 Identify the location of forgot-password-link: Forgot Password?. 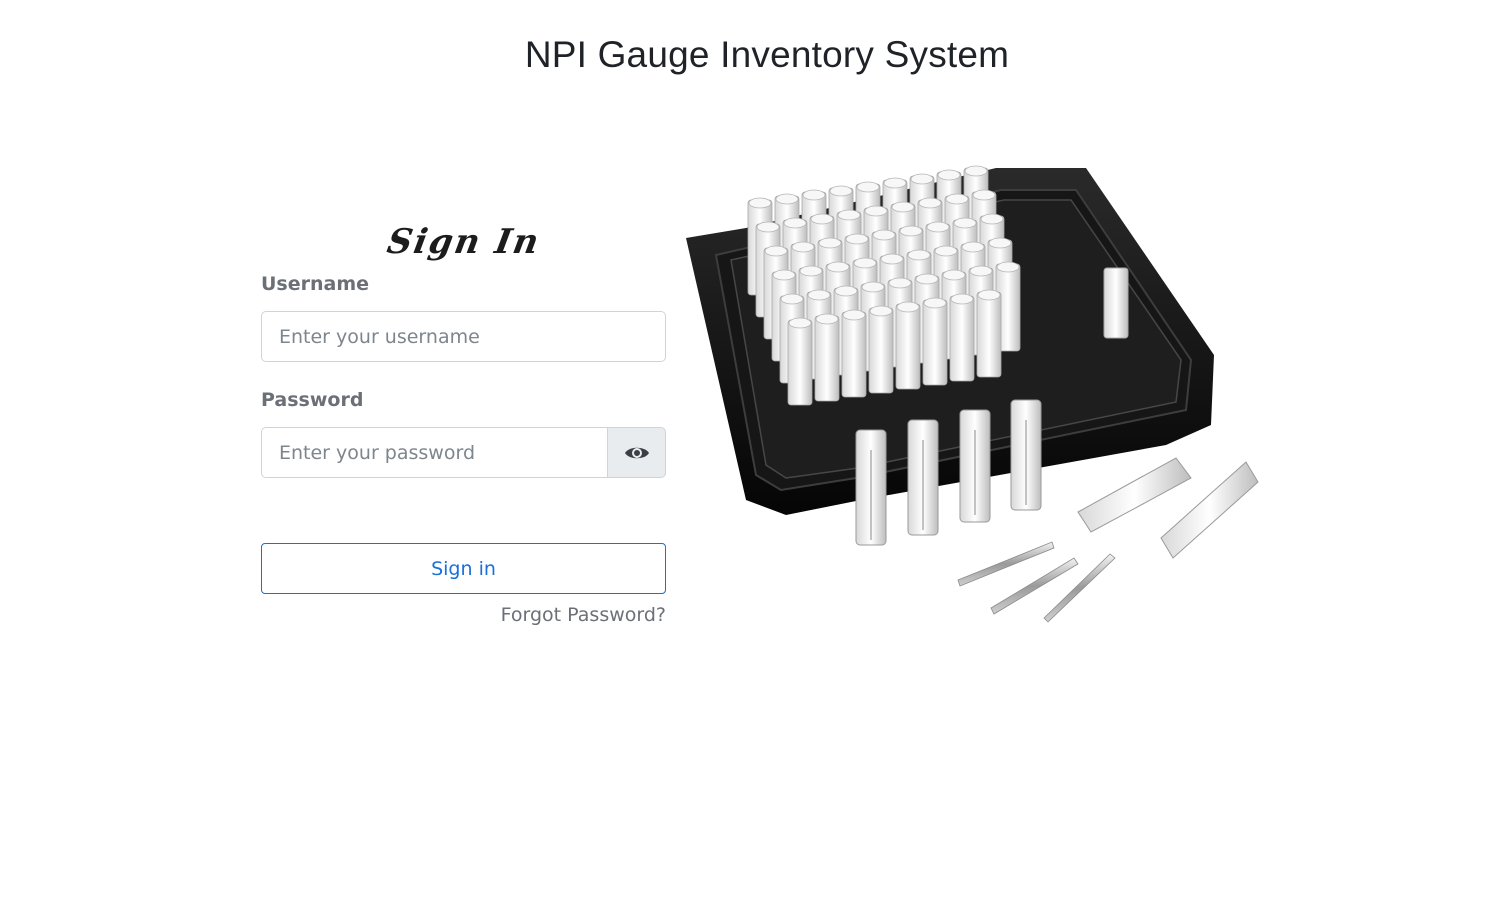
(463, 615).